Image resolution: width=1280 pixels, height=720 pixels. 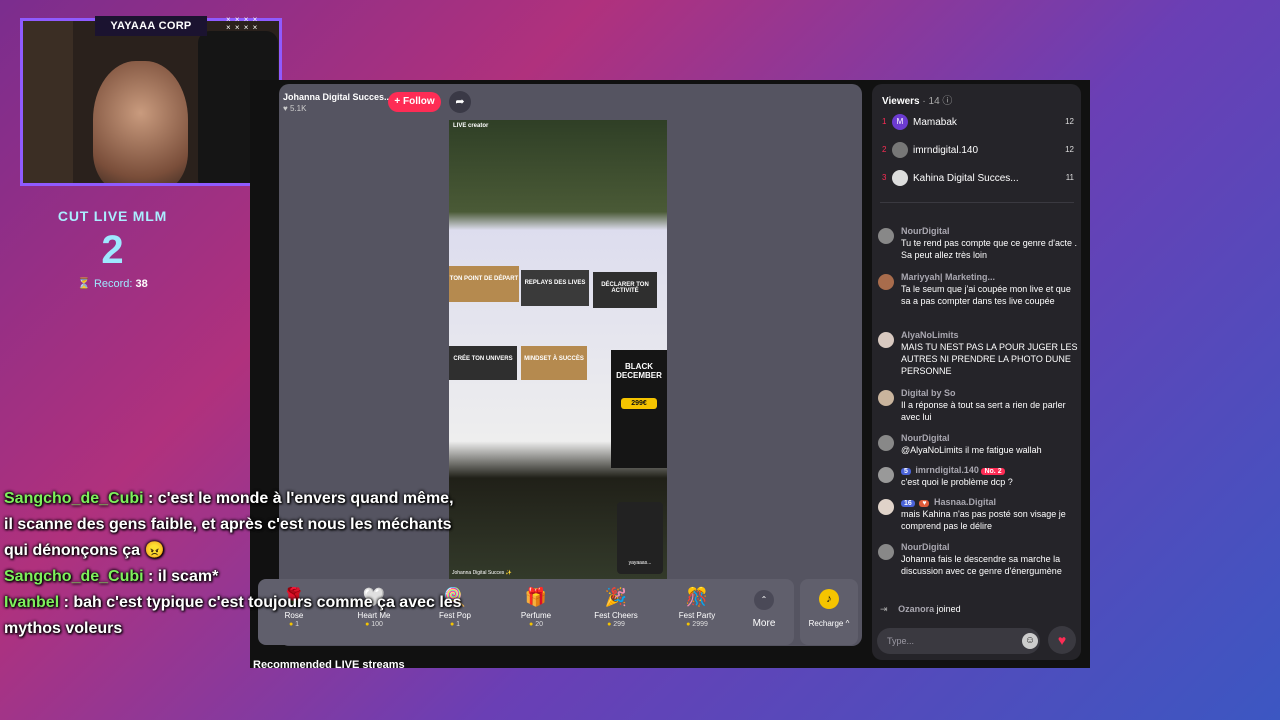 What do you see at coordinates (697, 597) in the screenshot?
I see `fest-party-icon: 🎊` at bounding box center [697, 597].